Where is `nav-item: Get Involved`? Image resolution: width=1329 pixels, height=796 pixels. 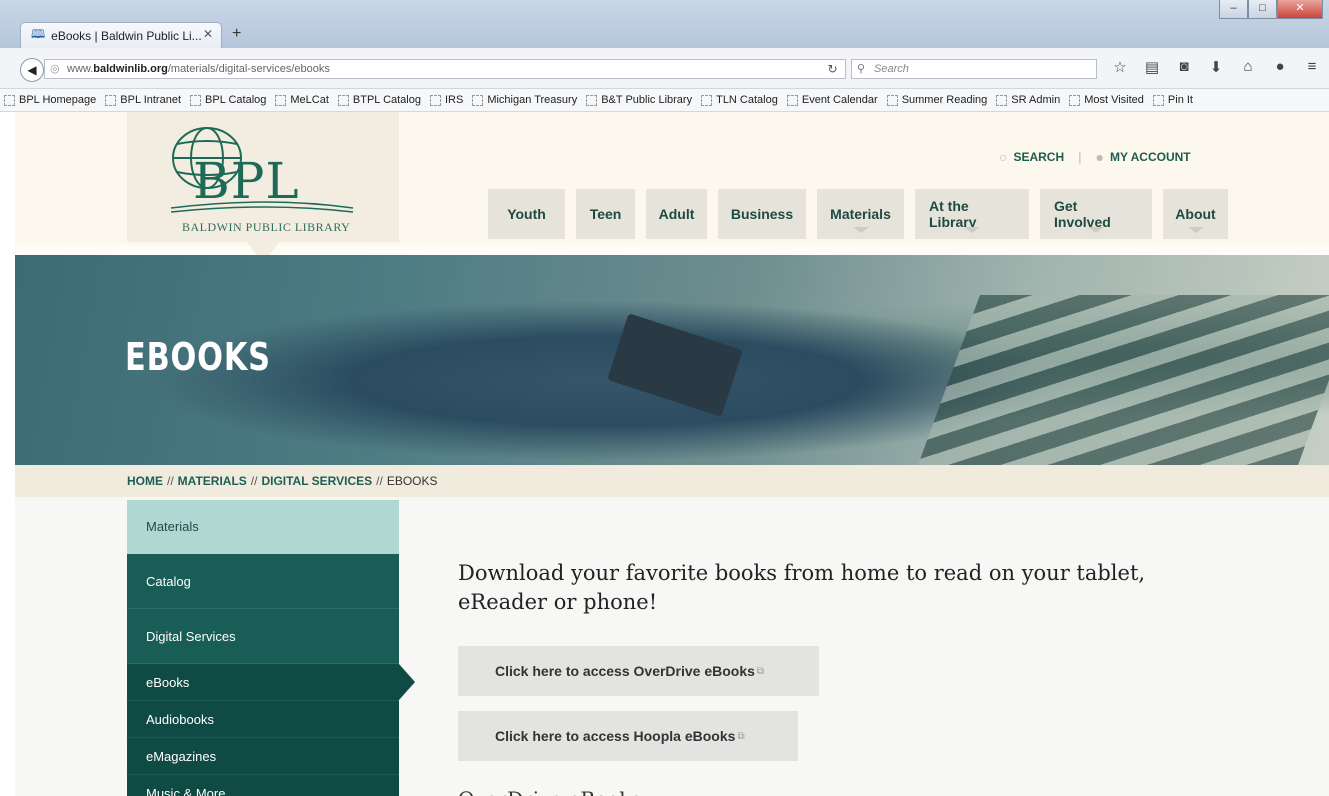 nav-item: Get Involved is located at coordinates (1096, 214).